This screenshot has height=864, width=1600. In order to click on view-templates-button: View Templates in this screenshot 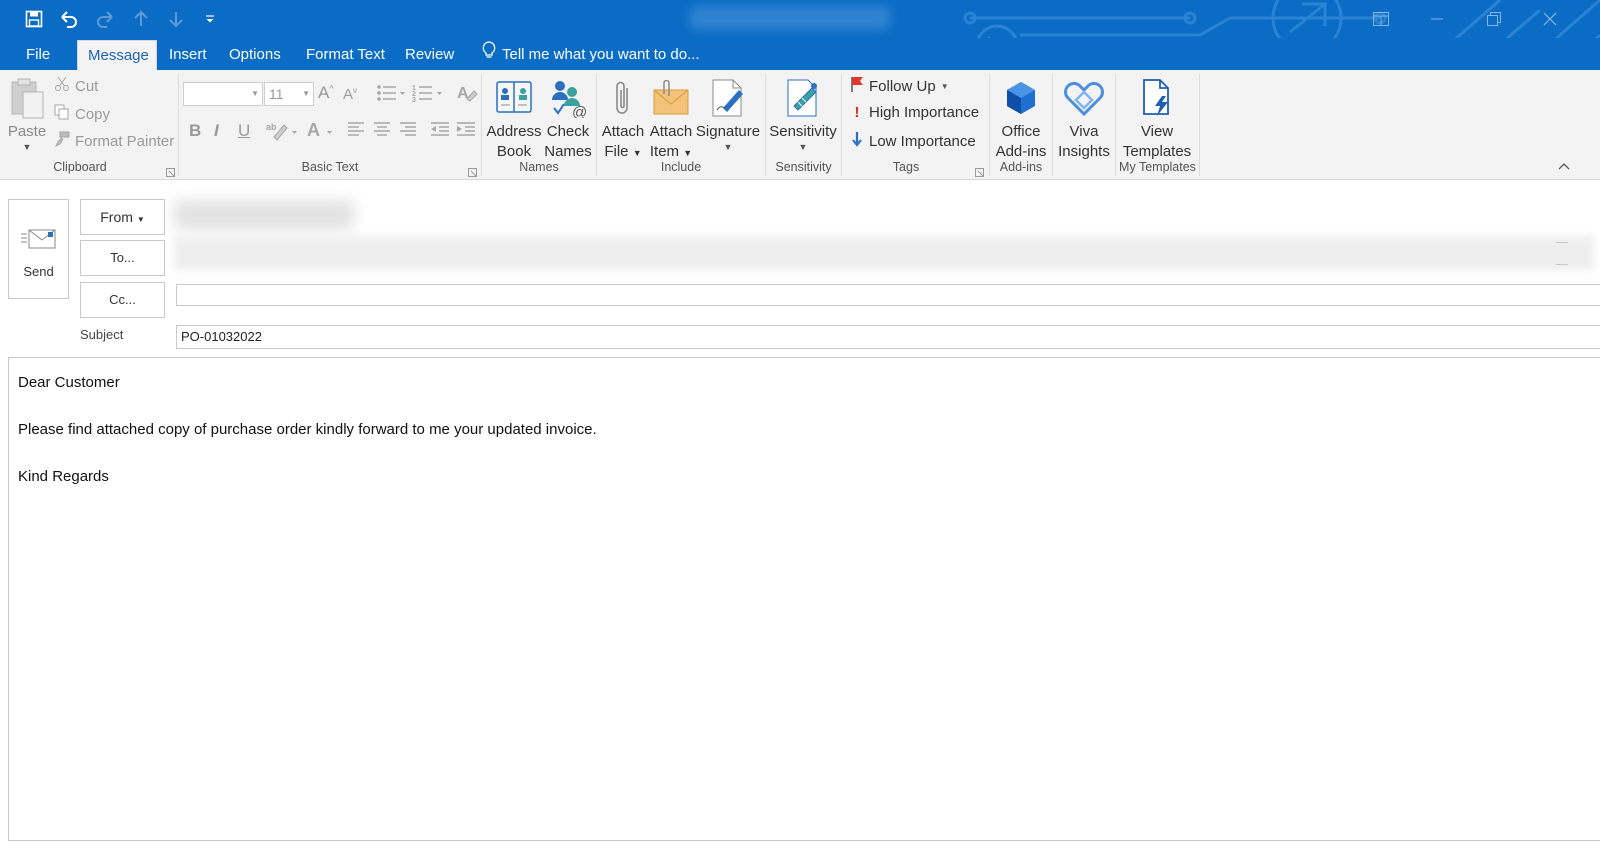, I will do `click(1157, 118)`.